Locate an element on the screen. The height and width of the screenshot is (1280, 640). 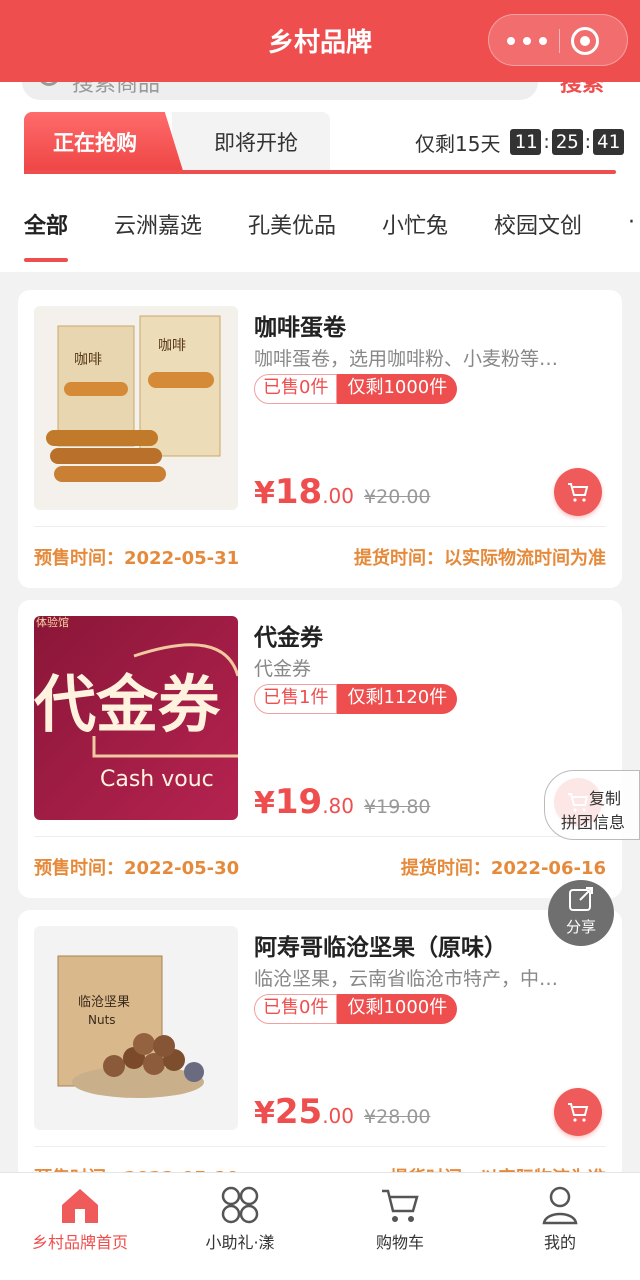
category-kongmei: 孔美优品 is located at coordinates (292, 224).